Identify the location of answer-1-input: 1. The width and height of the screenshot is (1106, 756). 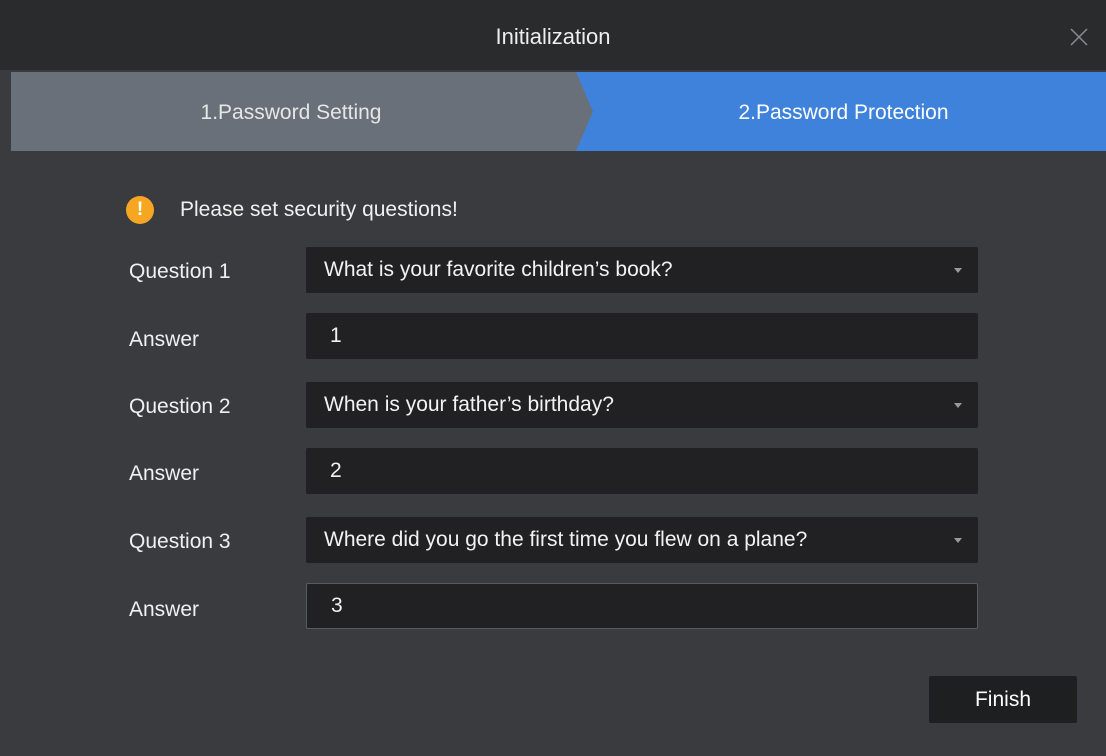
(642, 336).